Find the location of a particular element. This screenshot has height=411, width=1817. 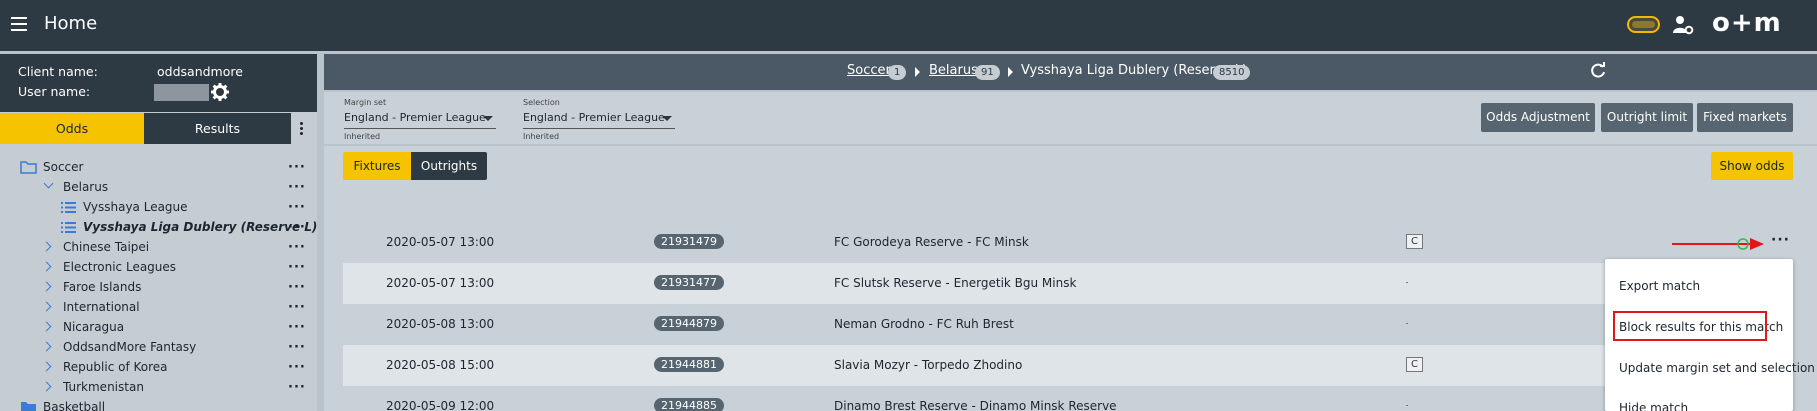

selection-inherited: Inherited is located at coordinates (541, 136).